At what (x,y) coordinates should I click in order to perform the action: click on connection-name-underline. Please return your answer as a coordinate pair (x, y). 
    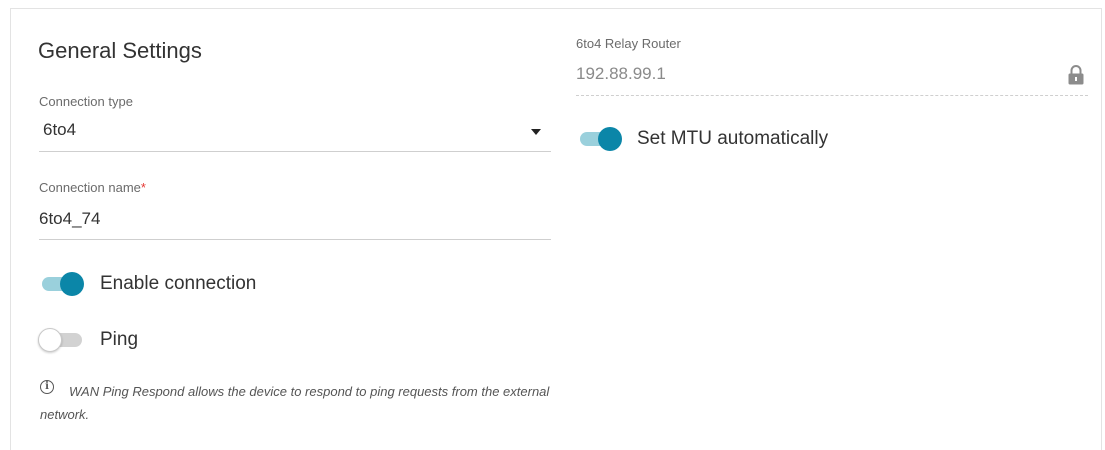
    Looking at the image, I should click on (295, 239).